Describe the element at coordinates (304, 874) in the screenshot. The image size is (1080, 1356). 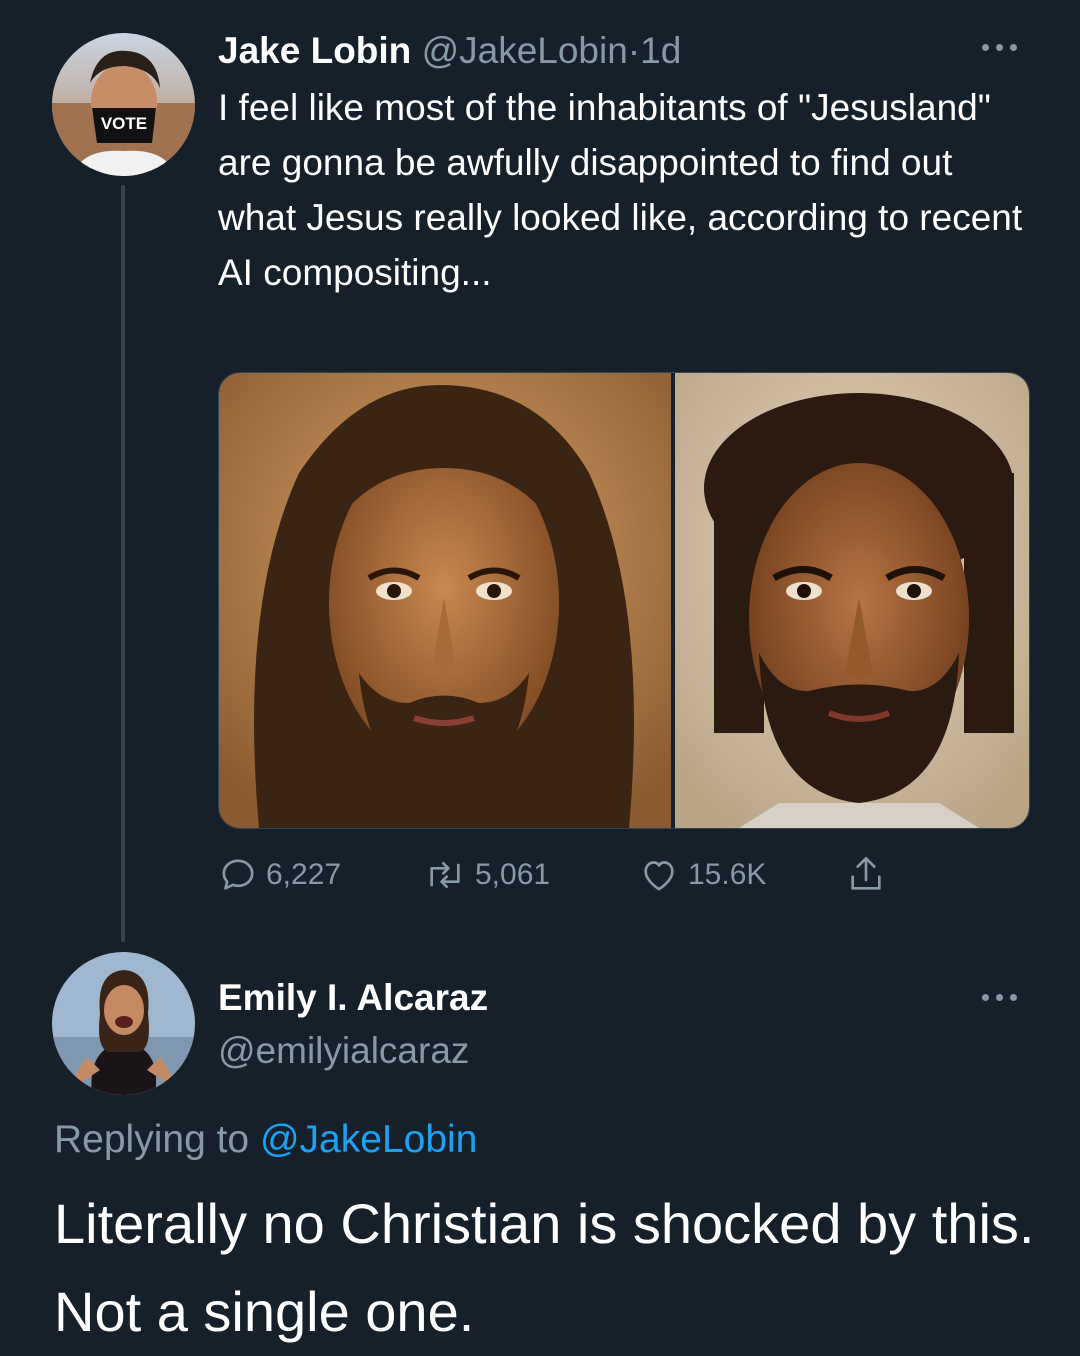
I see `reply-count: 6,227` at that location.